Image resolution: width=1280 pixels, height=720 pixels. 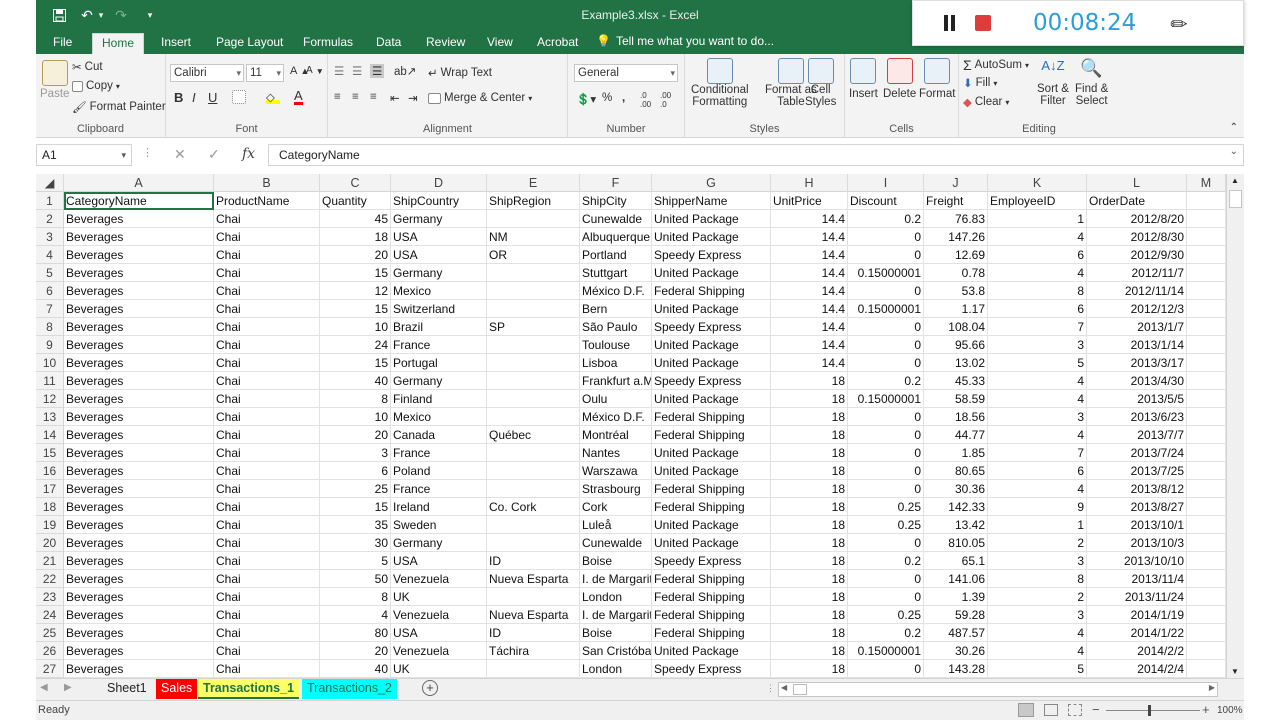 I want to click on percent-icon: %, so click(x=607, y=98).